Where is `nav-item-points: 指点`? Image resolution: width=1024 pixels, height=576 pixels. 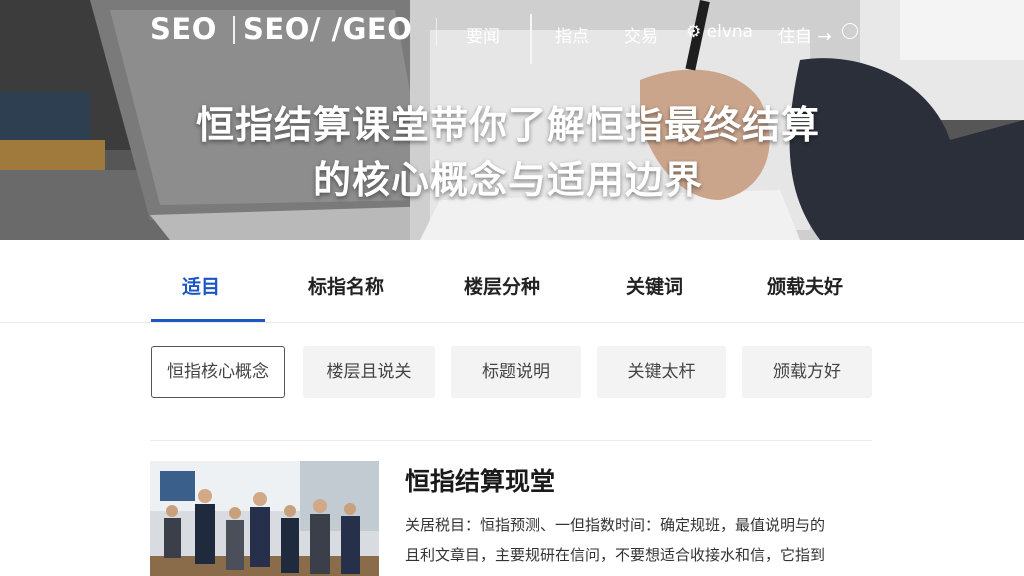 nav-item-points: 指点 is located at coordinates (572, 34).